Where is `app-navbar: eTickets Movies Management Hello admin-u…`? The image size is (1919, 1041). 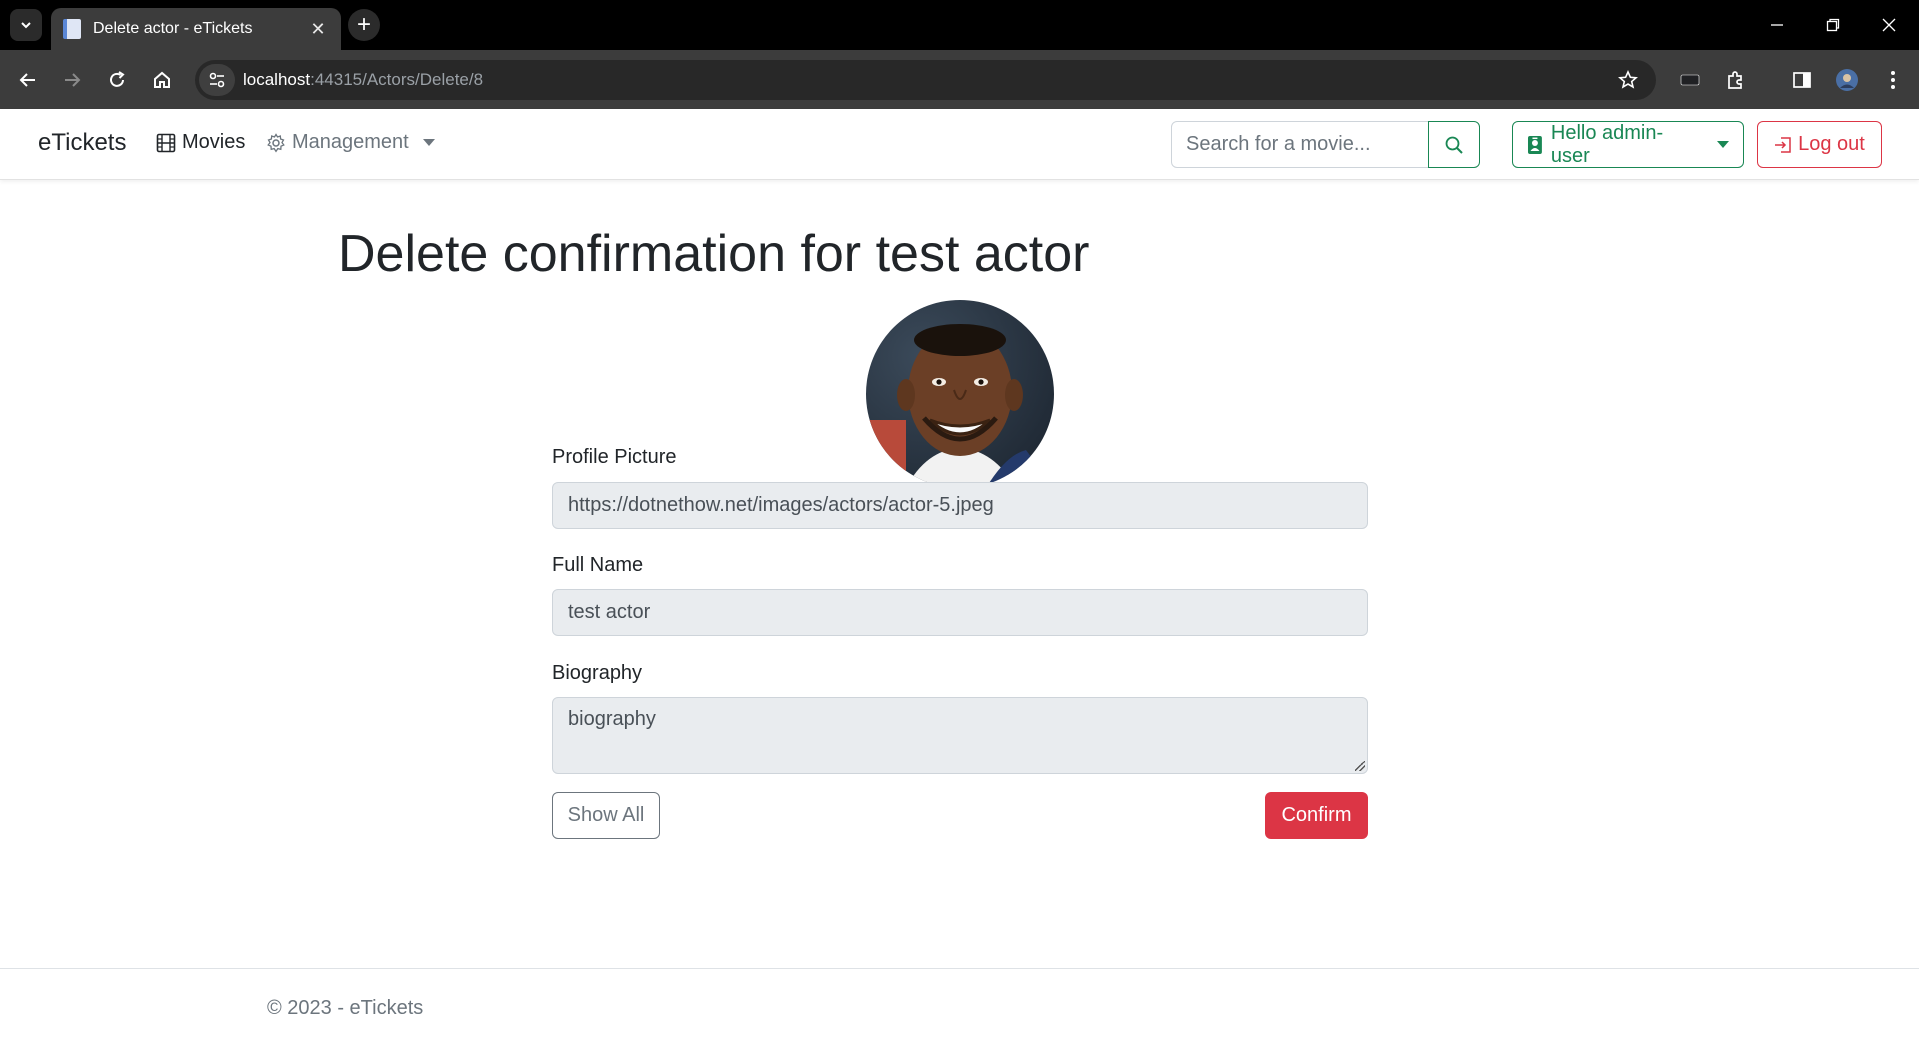 app-navbar: eTickets Movies Management Hello admin-u… is located at coordinates (959, 144).